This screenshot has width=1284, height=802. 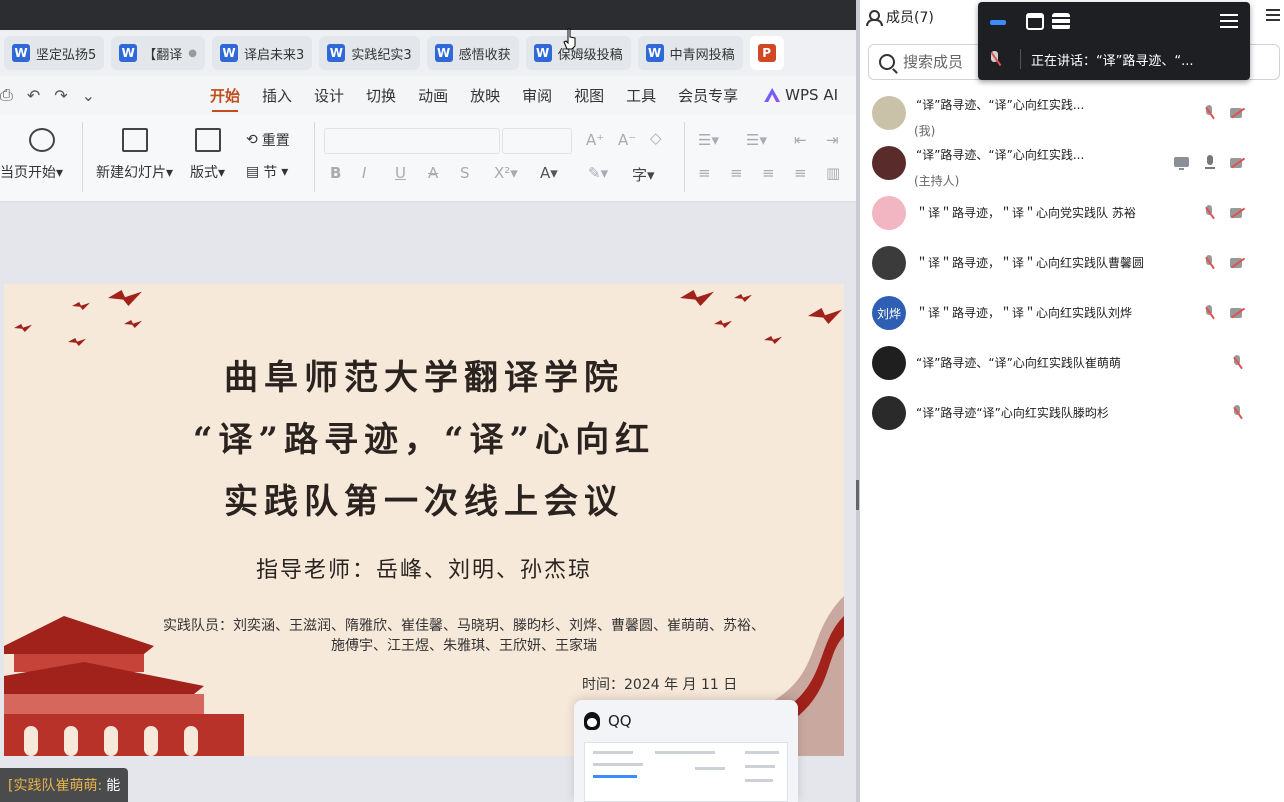 I want to click on font-family-select, so click(x=412, y=141).